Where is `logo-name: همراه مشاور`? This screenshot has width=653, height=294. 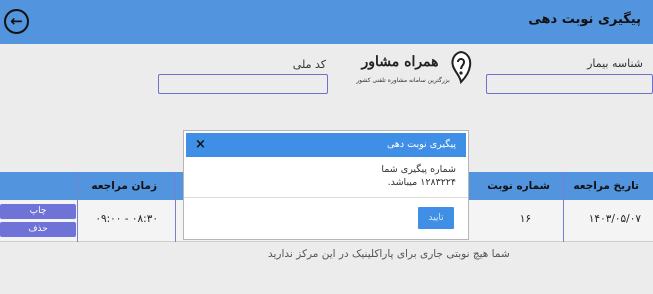
logo-name: همراه مشاور is located at coordinates (400, 62).